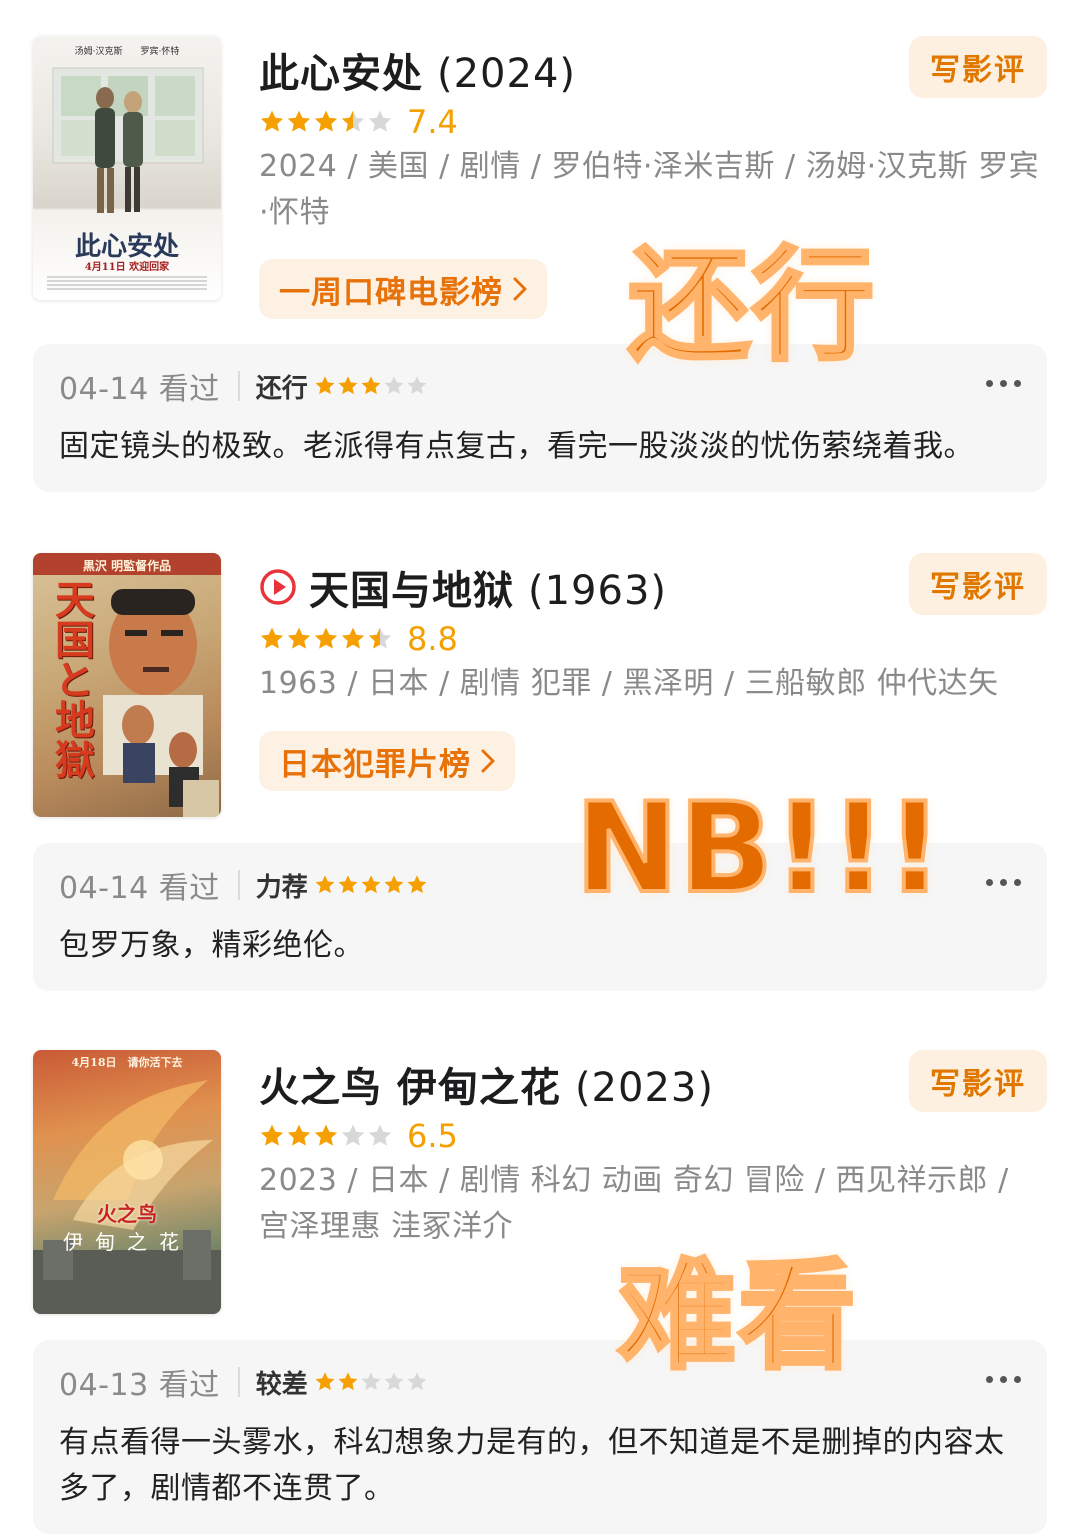 The height and width of the screenshot is (1538, 1080). Describe the element at coordinates (127, 685) in the screenshot. I see `movie-poster: 黒沢 明監督作品 天国と地獄` at that location.